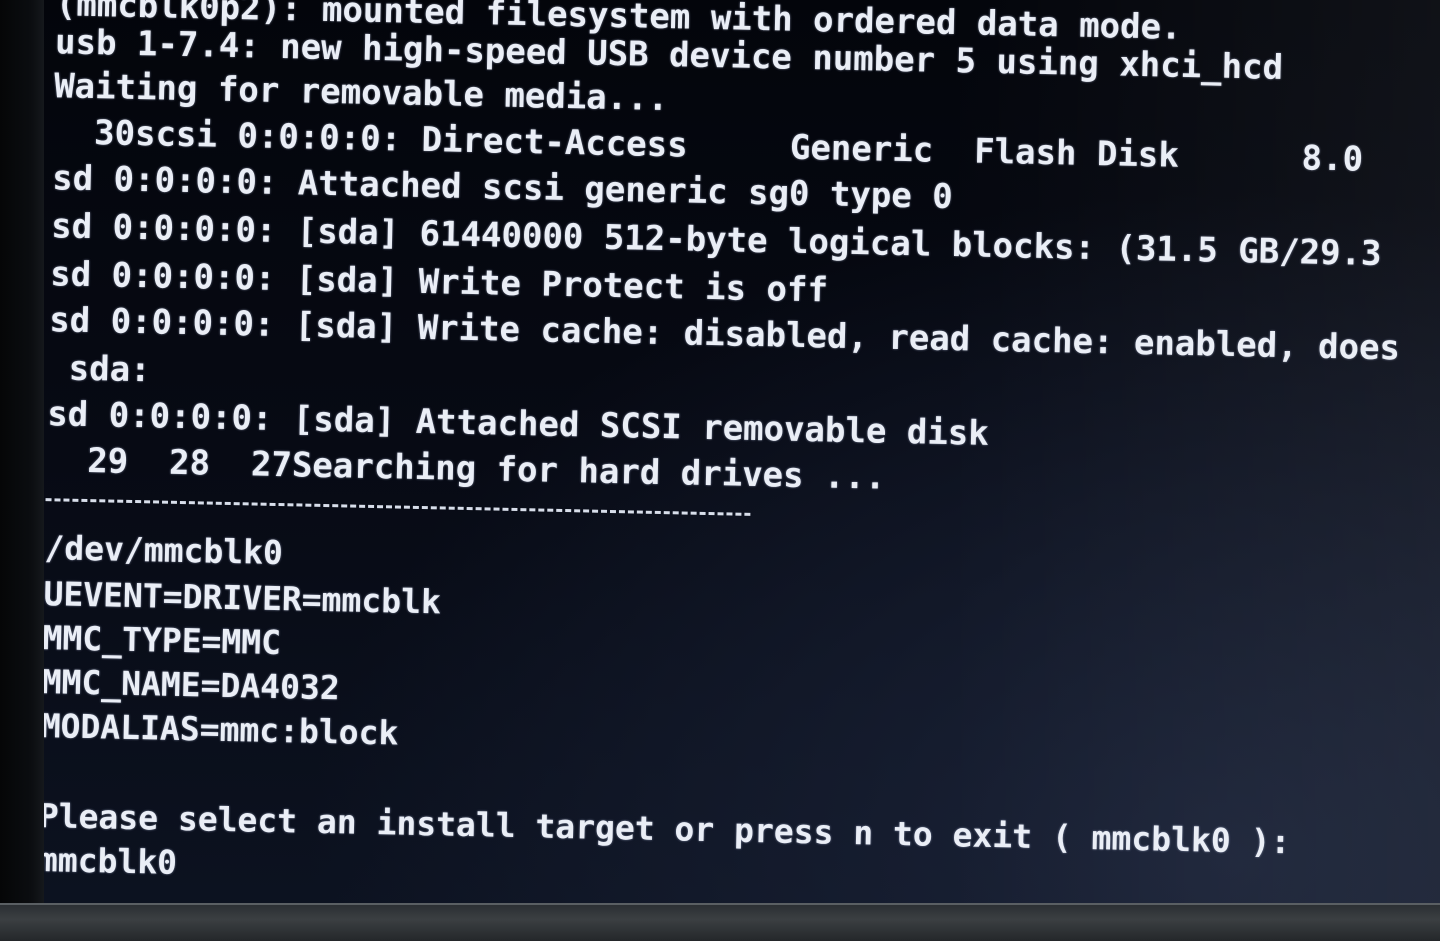 The height and width of the screenshot is (941, 1440). Describe the element at coordinates (163, 640) in the screenshot. I see `console-line: MMC_TYPE=MMC` at that location.